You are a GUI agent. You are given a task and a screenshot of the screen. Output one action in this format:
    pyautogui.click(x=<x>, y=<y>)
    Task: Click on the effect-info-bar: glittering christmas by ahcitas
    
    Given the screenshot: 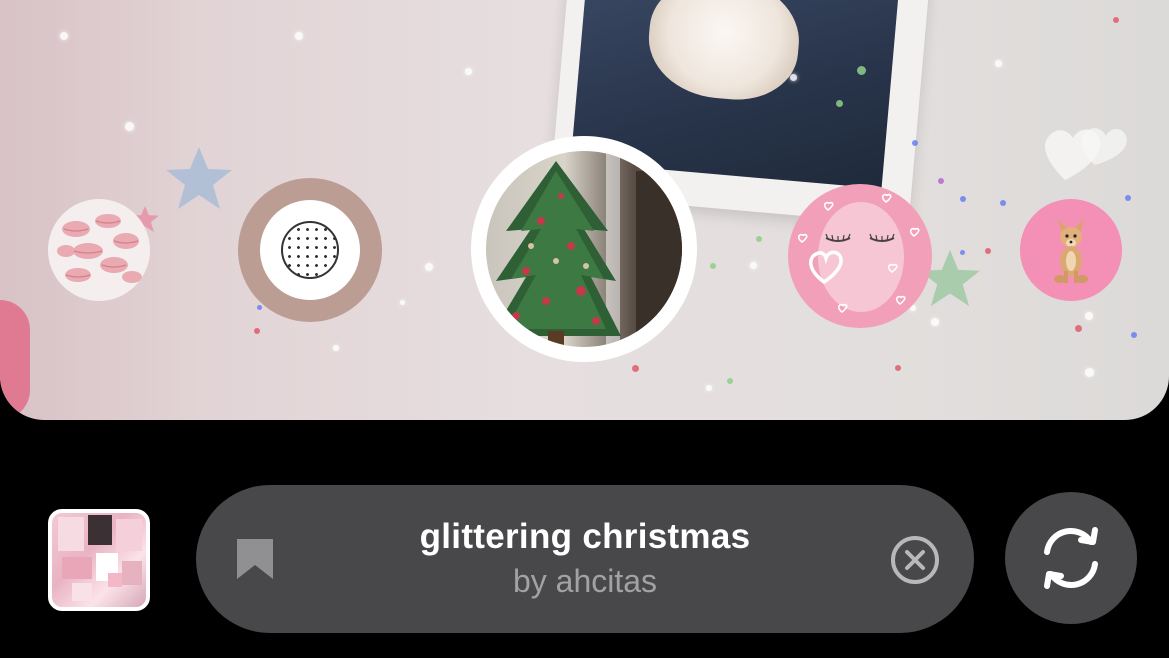 What is the action you would take?
    pyautogui.click(x=585, y=559)
    